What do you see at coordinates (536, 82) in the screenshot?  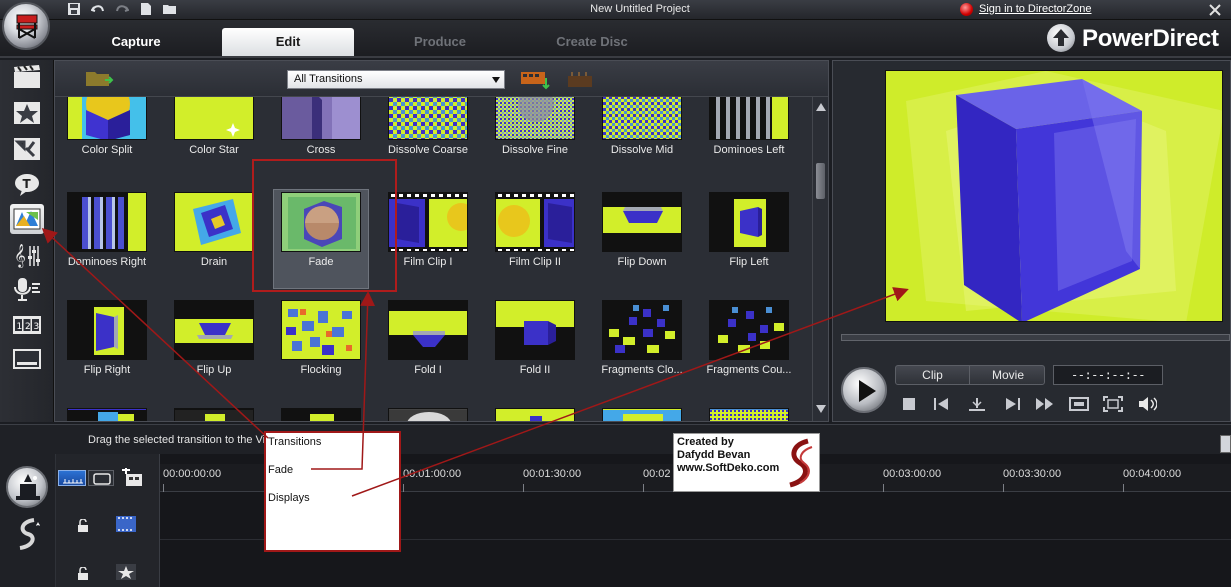 I see `apply-to-all-icon` at bounding box center [536, 82].